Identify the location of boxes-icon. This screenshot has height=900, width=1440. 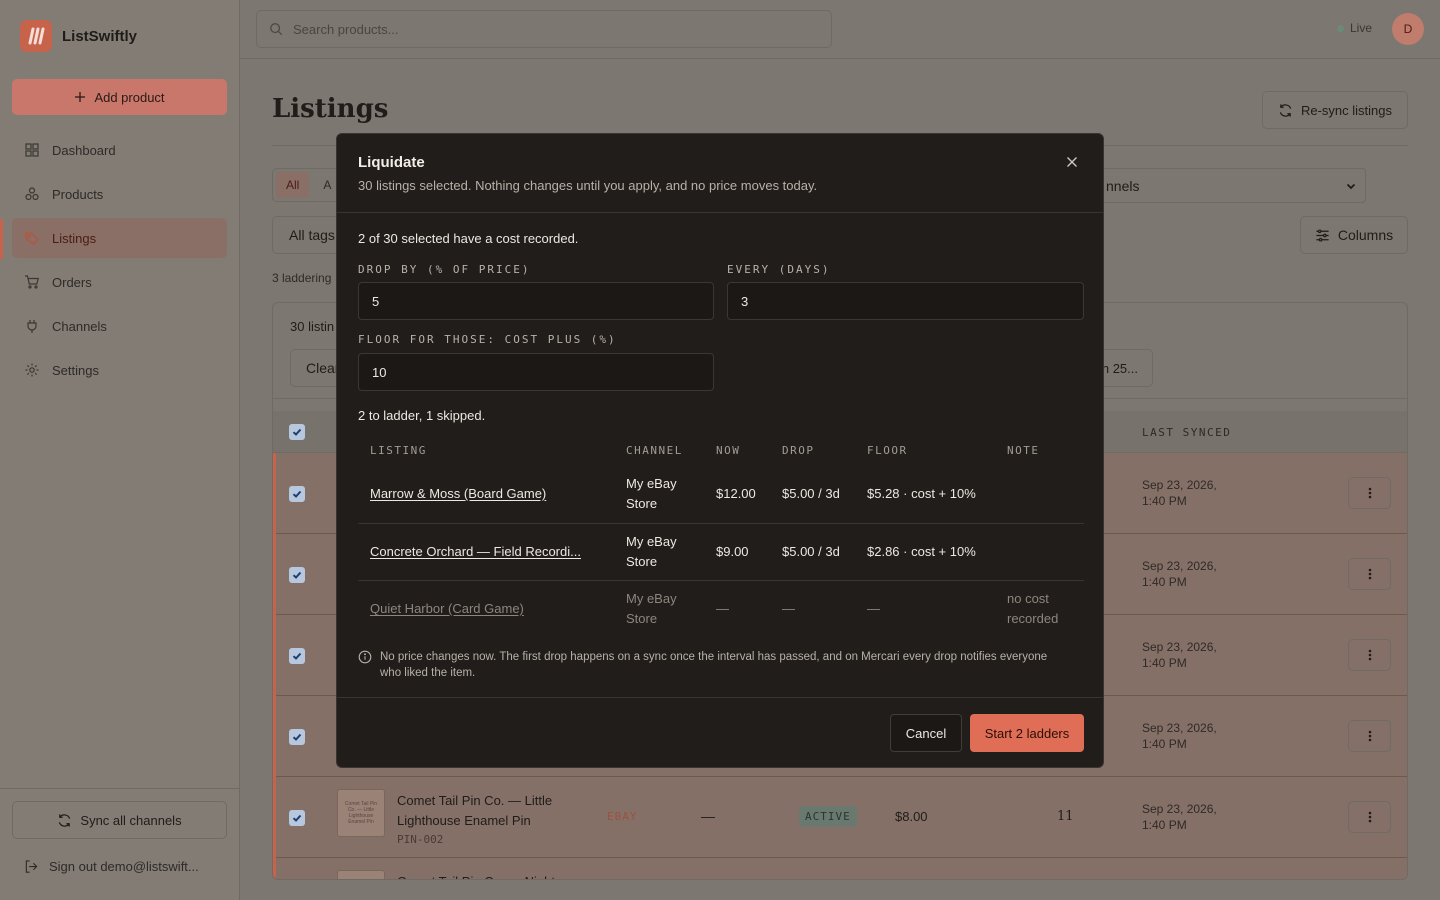
(32, 194).